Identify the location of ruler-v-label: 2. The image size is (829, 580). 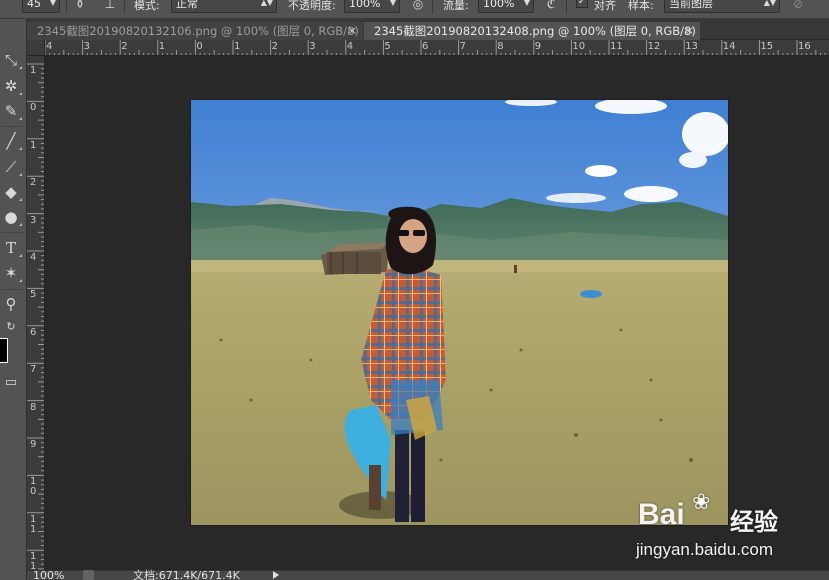
(33, 183).